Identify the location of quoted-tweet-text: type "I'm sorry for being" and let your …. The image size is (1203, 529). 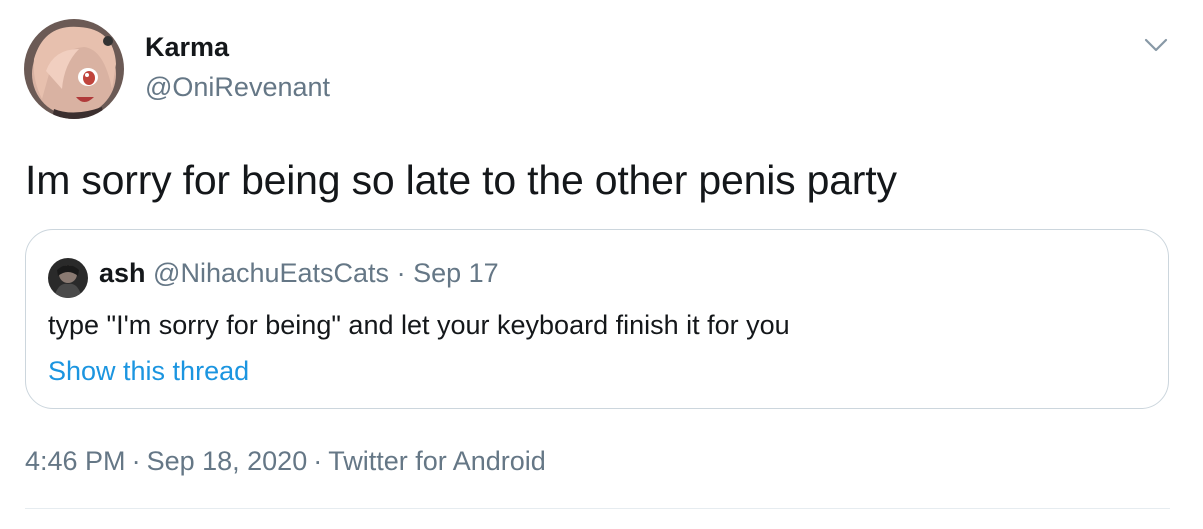
(419, 325).